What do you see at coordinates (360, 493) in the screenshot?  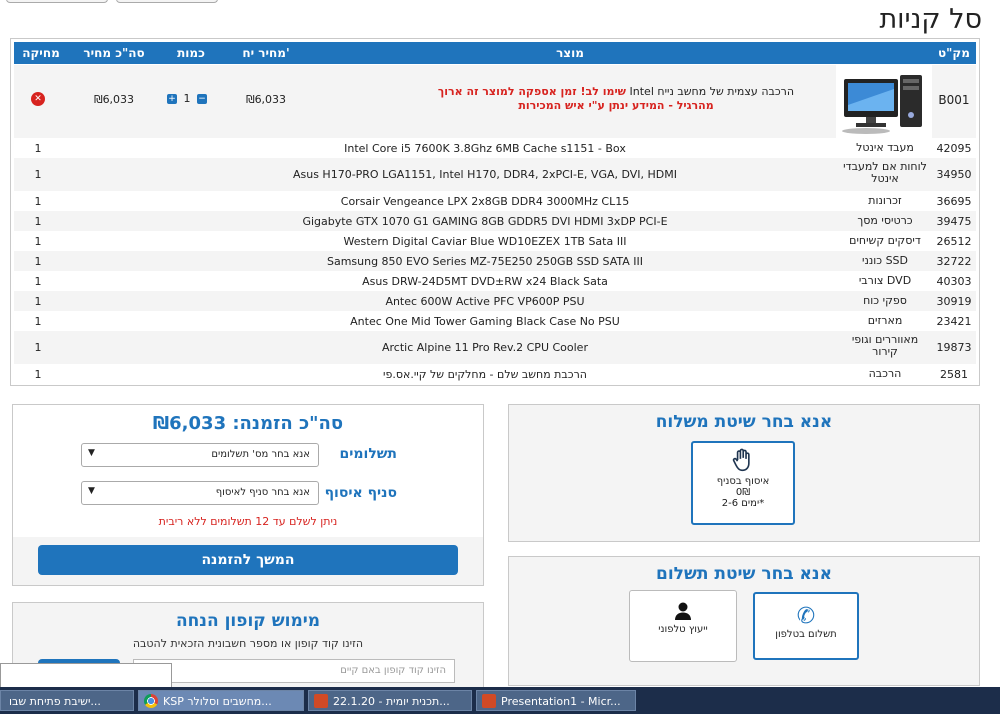 I see `branch-label: סניף איסוף` at bounding box center [360, 493].